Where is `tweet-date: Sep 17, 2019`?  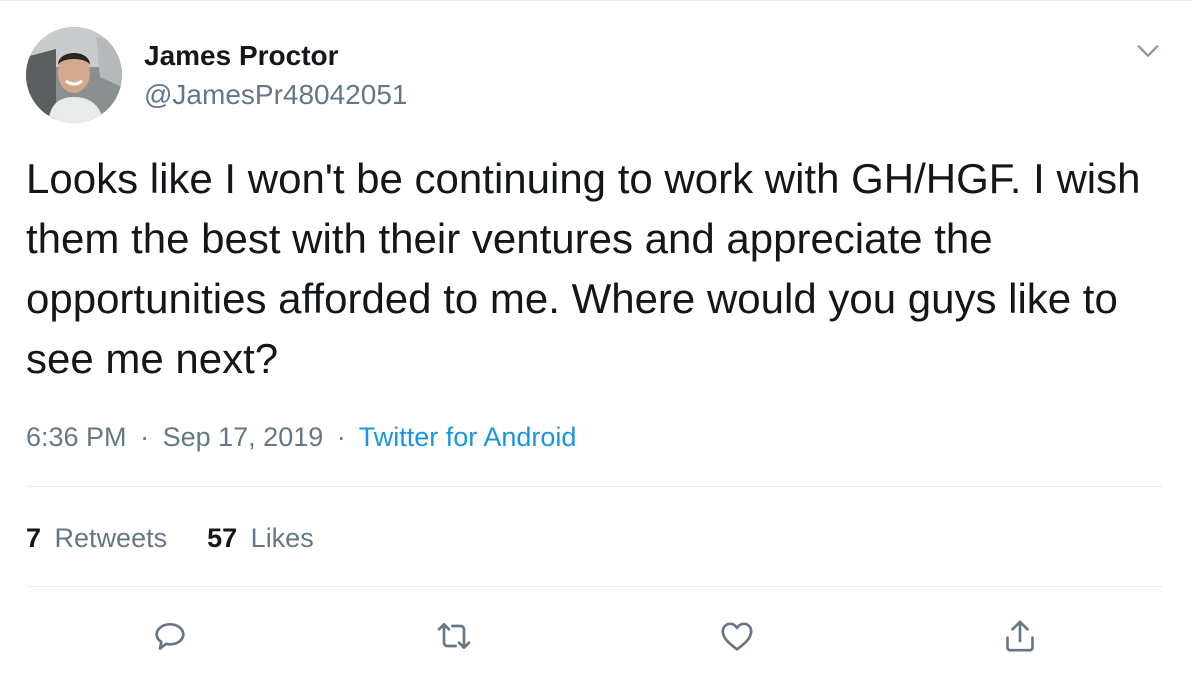 tweet-date: Sep 17, 2019 is located at coordinates (243, 437).